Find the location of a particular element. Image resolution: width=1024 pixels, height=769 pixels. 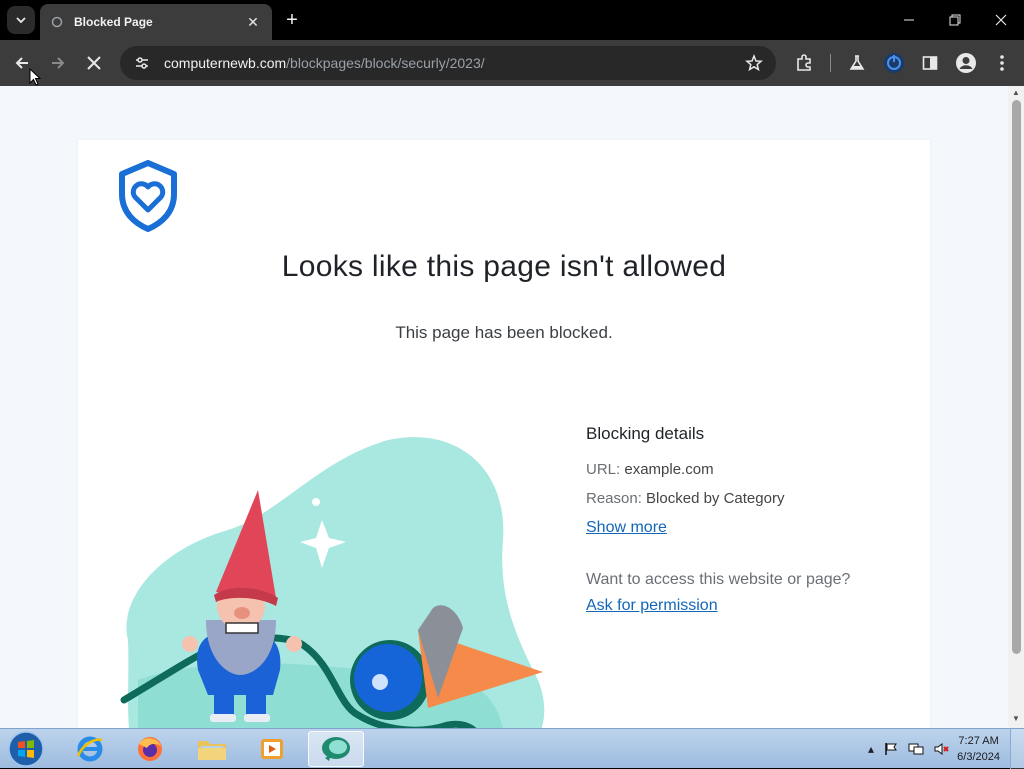

shield-heart-logo-icon is located at coordinates (148, 196).